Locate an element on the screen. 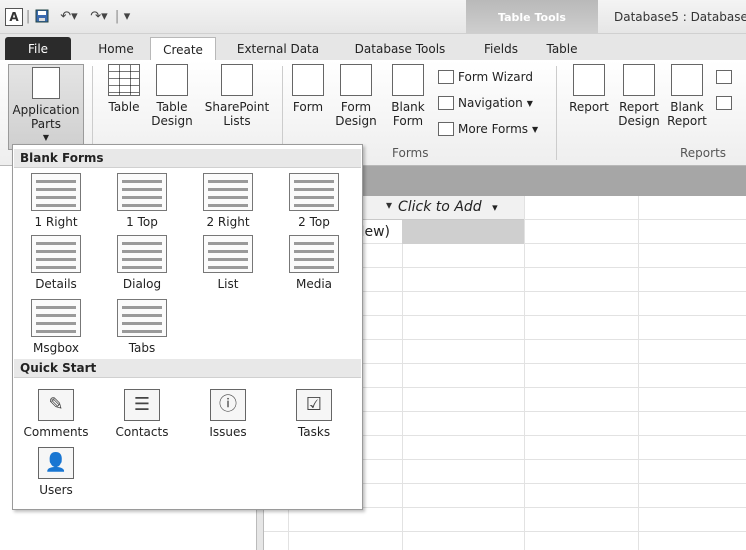  undo-icon: ↶▾ is located at coordinates (69, 16).